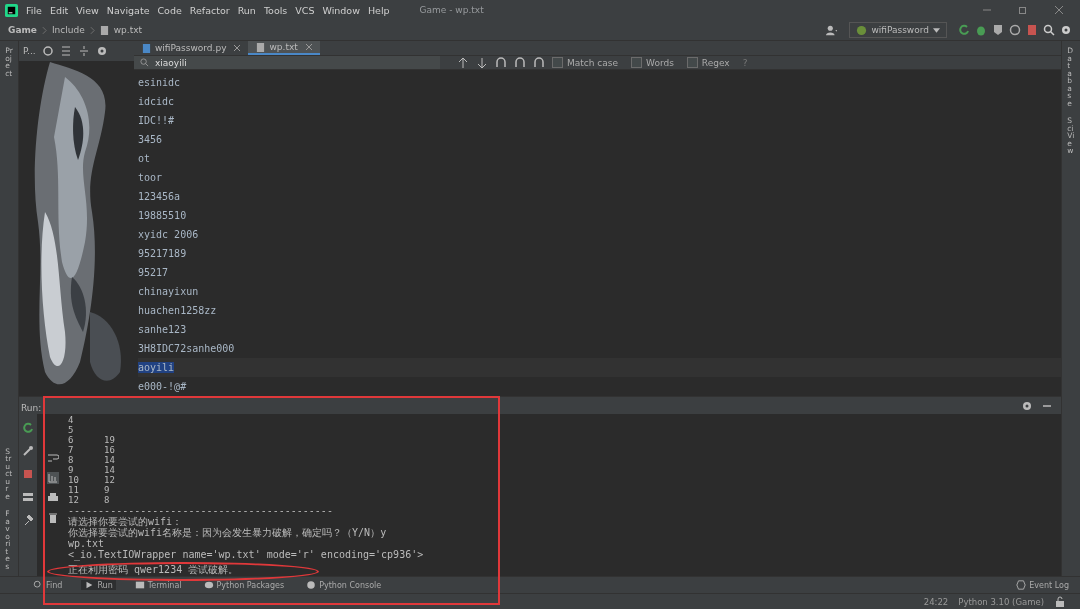 This screenshot has height=609, width=1080. I want to click on output-cell-text: 7, so click(71, 450).